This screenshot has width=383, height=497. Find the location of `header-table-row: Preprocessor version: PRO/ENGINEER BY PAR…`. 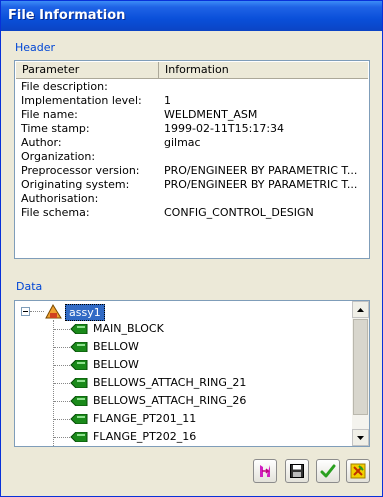

header-table-row: Preprocessor version: PRO/ENGINEER BY PAR… is located at coordinates (193, 171).